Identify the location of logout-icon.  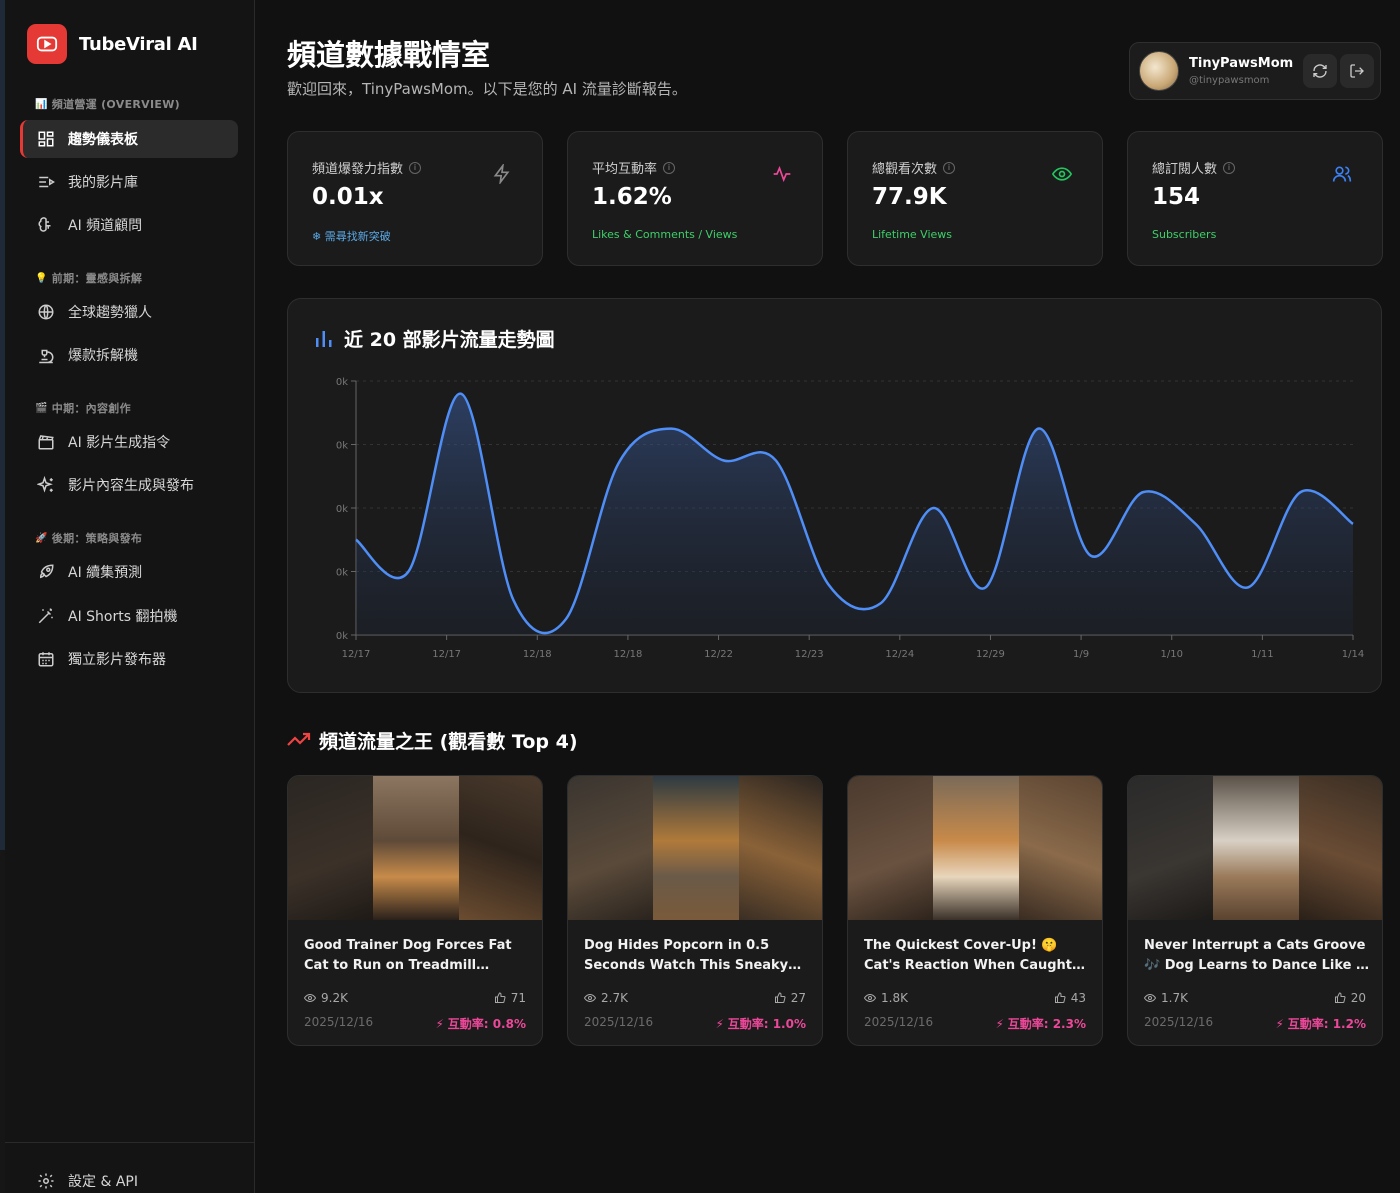
(1357, 71).